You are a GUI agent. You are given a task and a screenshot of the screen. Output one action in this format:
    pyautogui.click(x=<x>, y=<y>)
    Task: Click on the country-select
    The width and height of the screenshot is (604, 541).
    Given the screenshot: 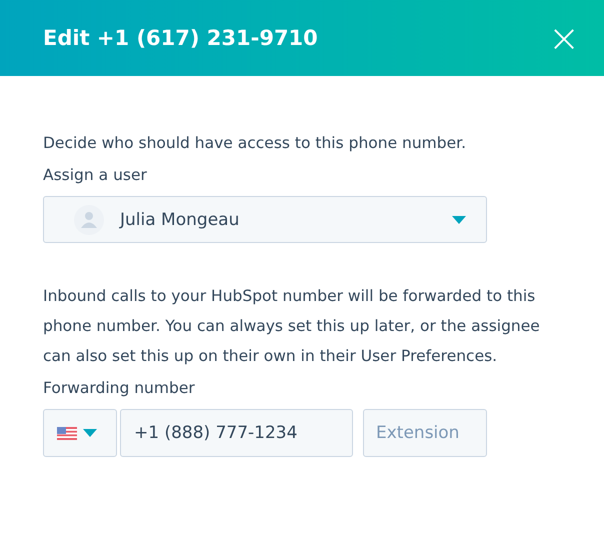 What is the action you would take?
    pyautogui.click(x=80, y=433)
    